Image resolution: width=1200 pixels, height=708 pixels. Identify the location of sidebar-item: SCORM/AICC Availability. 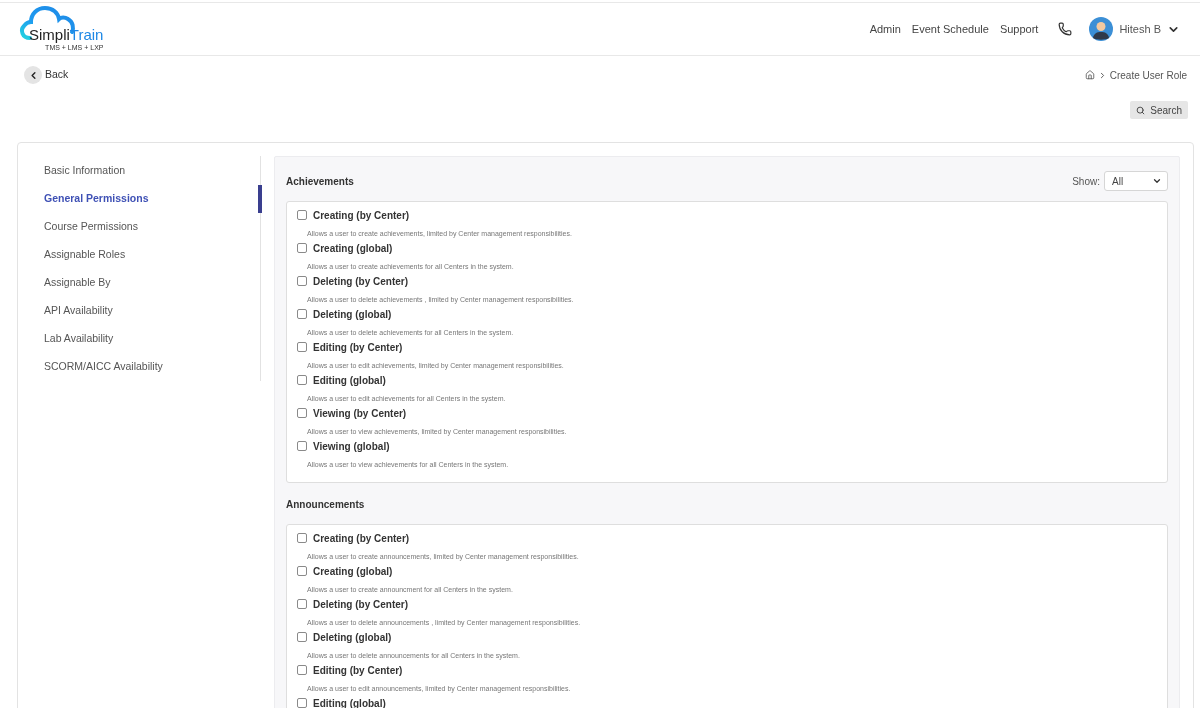
(103, 367).